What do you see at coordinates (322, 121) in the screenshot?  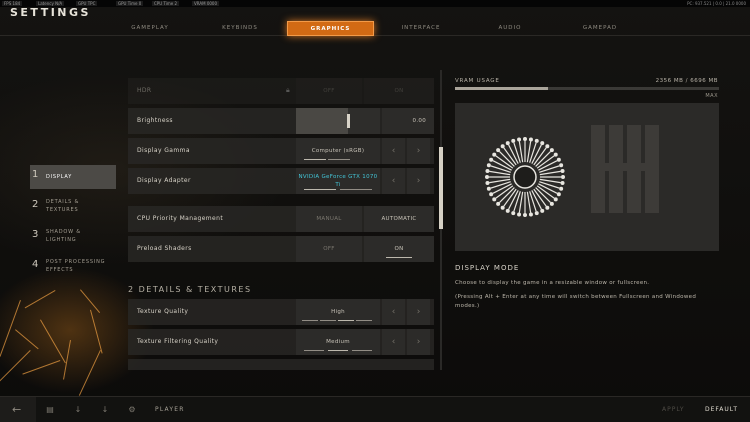 I see `brightness-slider-fill` at bounding box center [322, 121].